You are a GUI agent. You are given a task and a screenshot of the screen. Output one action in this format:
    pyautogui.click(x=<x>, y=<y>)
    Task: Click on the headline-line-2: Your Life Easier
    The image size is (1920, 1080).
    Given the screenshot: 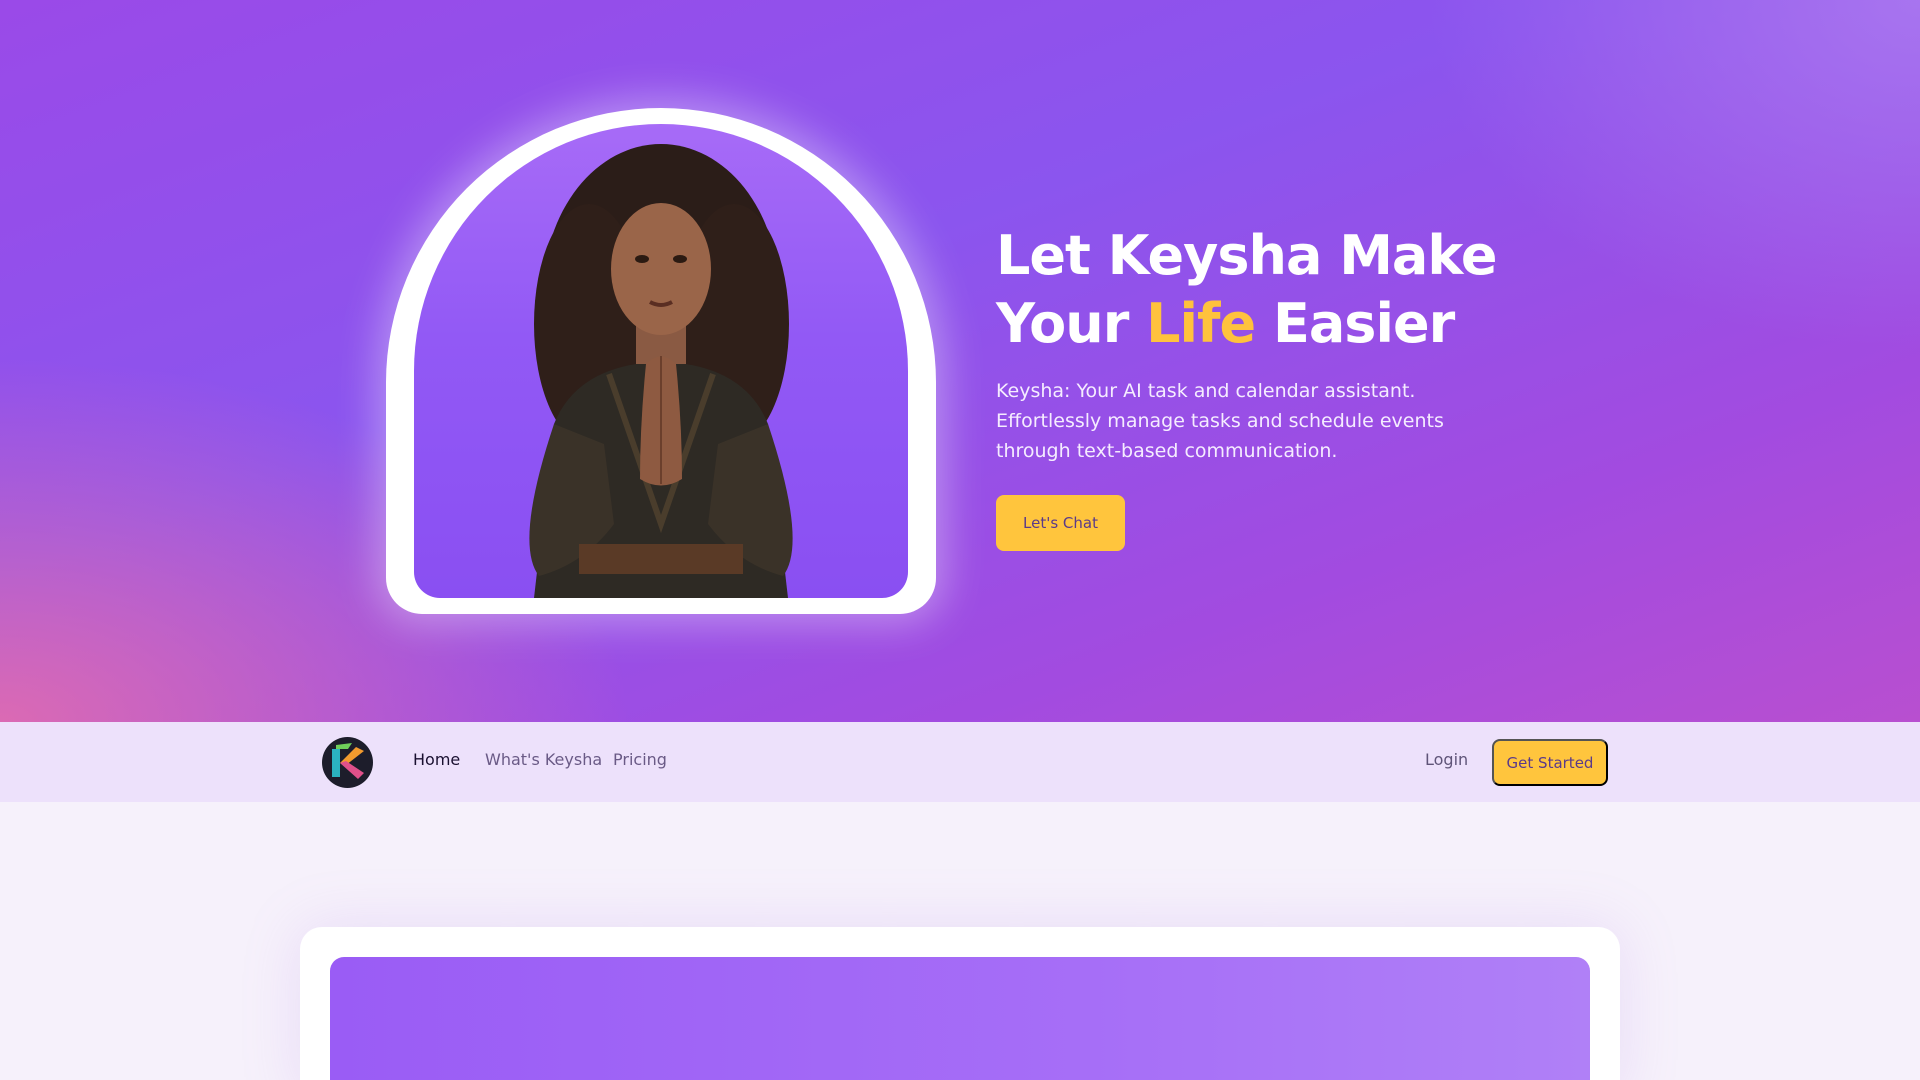 What is the action you would take?
    pyautogui.click(x=1256, y=324)
    